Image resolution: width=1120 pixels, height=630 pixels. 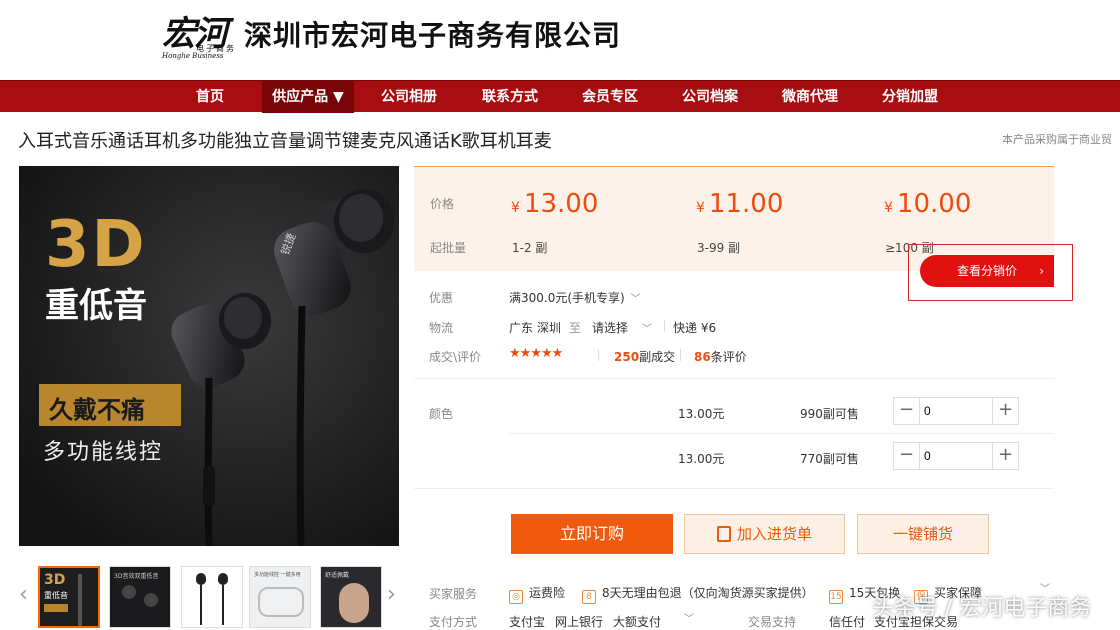 I want to click on service-freight-text: 运费险, so click(x=547, y=593).